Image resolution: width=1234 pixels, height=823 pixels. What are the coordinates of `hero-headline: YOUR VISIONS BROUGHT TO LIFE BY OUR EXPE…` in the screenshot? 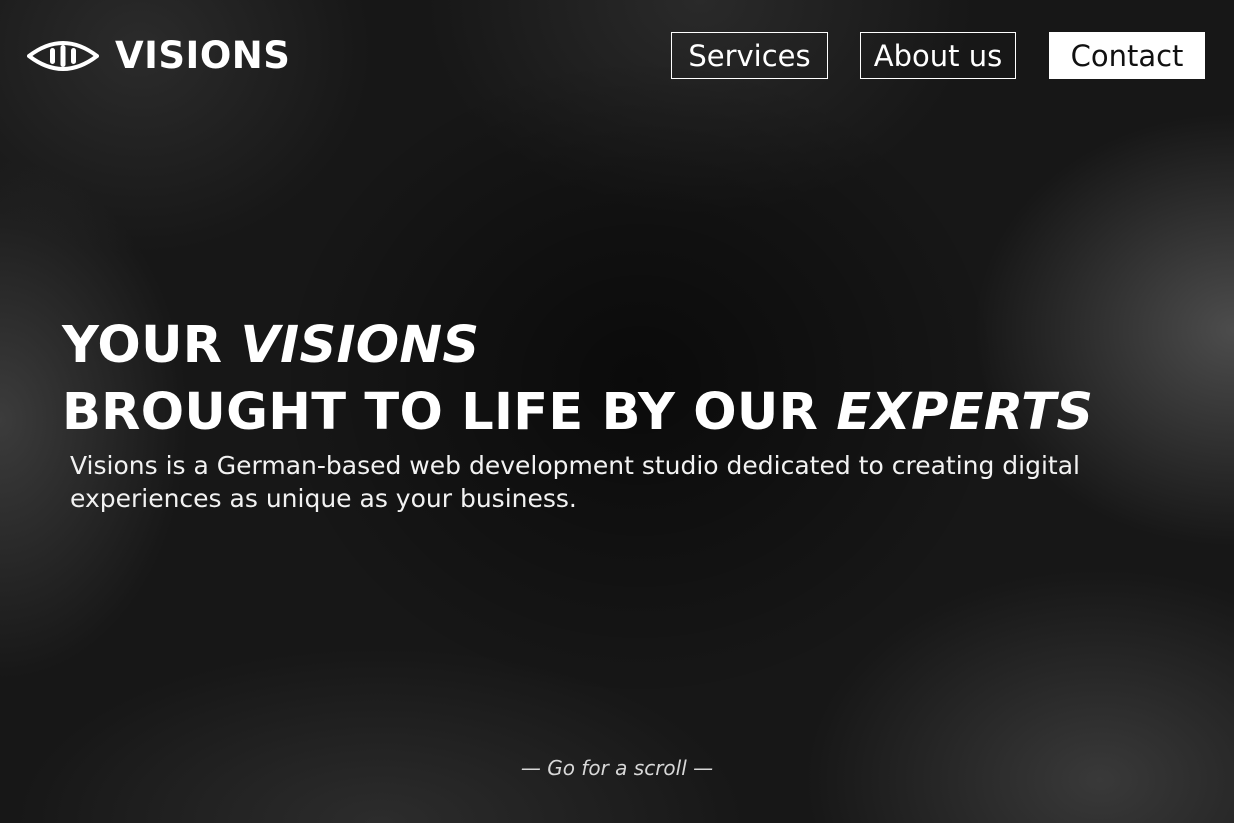 It's located at (577, 379).